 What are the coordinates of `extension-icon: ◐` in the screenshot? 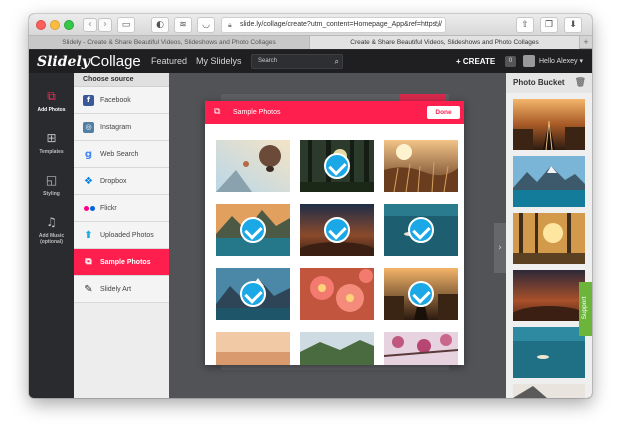 It's located at (160, 25).